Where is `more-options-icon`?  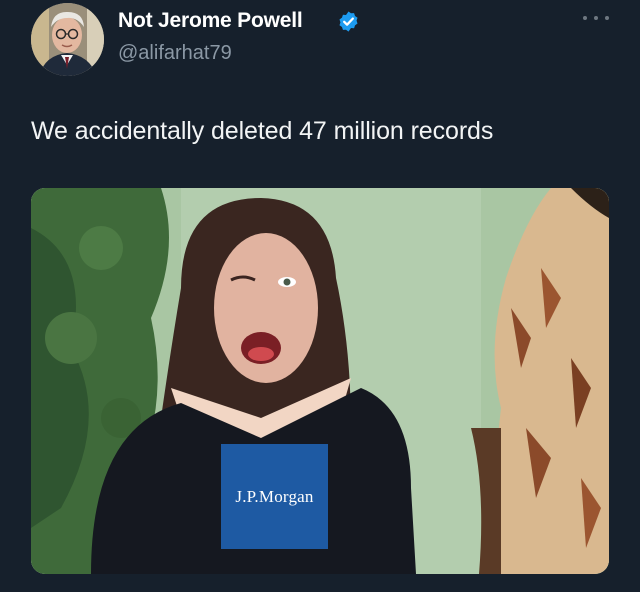
more-options-icon is located at coordinates (596, 18).